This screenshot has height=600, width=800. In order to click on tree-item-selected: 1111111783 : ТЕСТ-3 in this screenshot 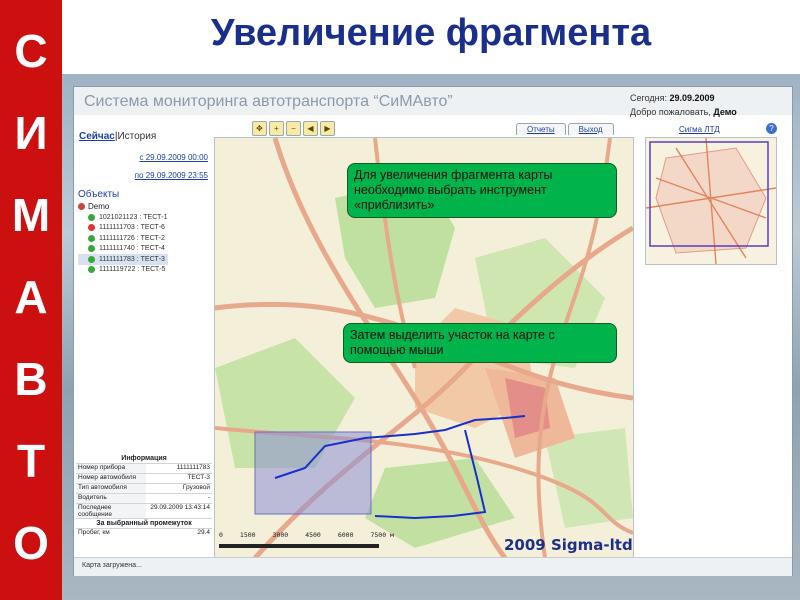, I will do `click(123, 259)`.